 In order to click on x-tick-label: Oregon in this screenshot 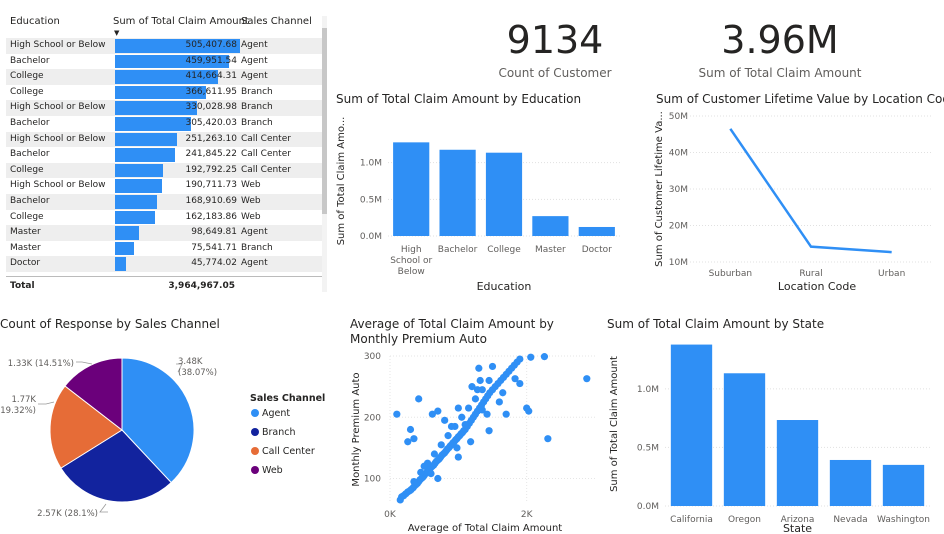, I will do `click(744, 520)`.